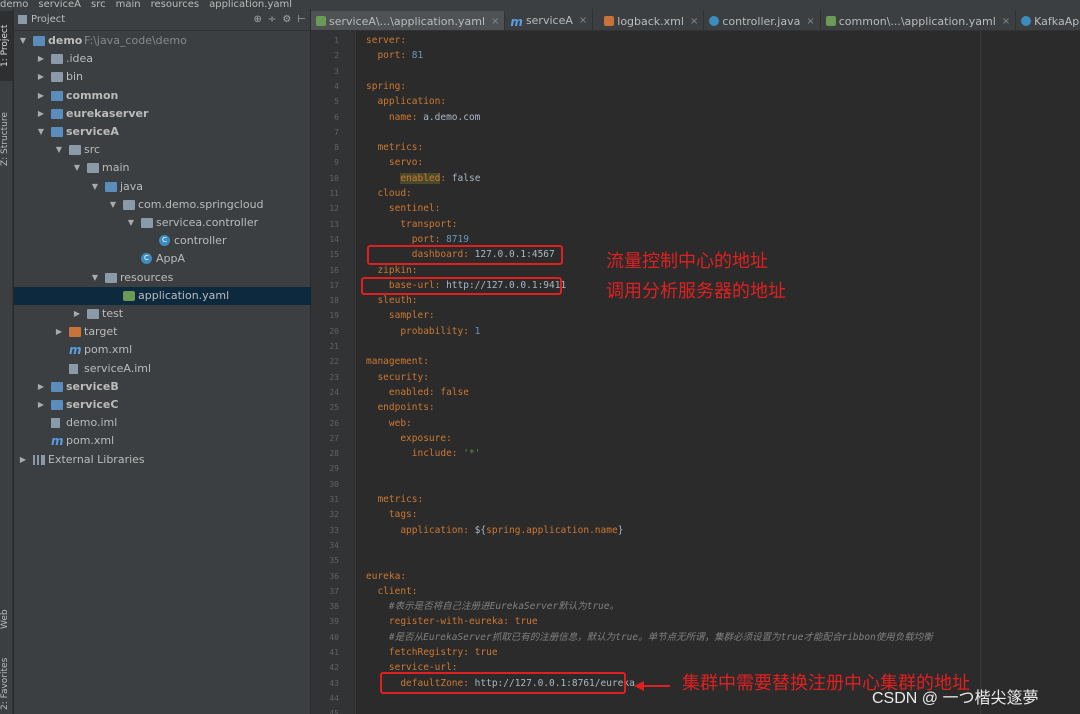  I want to click on code-token: name:, so click(395, 117).